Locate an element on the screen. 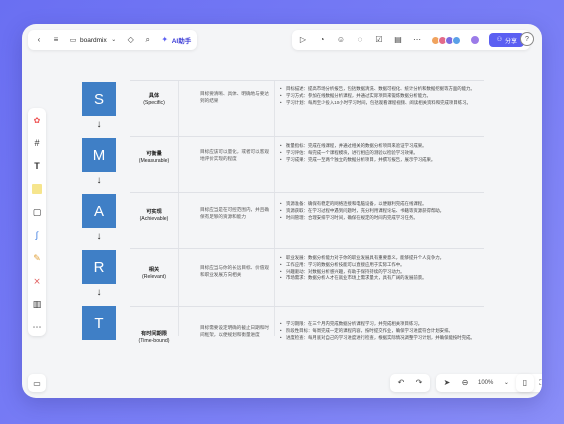  chart-icon: ▤ is located at coordinates (398, 40).